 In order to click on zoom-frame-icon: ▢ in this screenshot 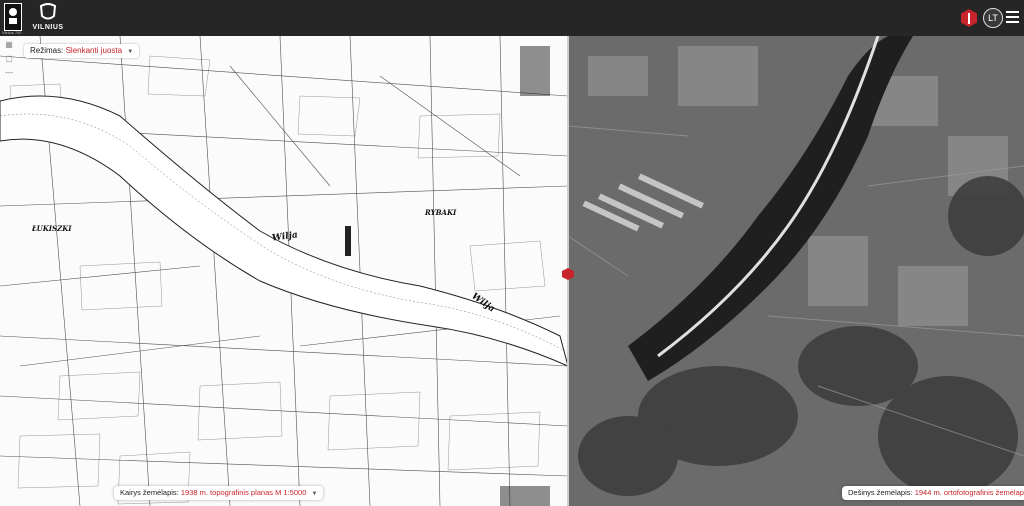, I will do `click(9, 59)`.